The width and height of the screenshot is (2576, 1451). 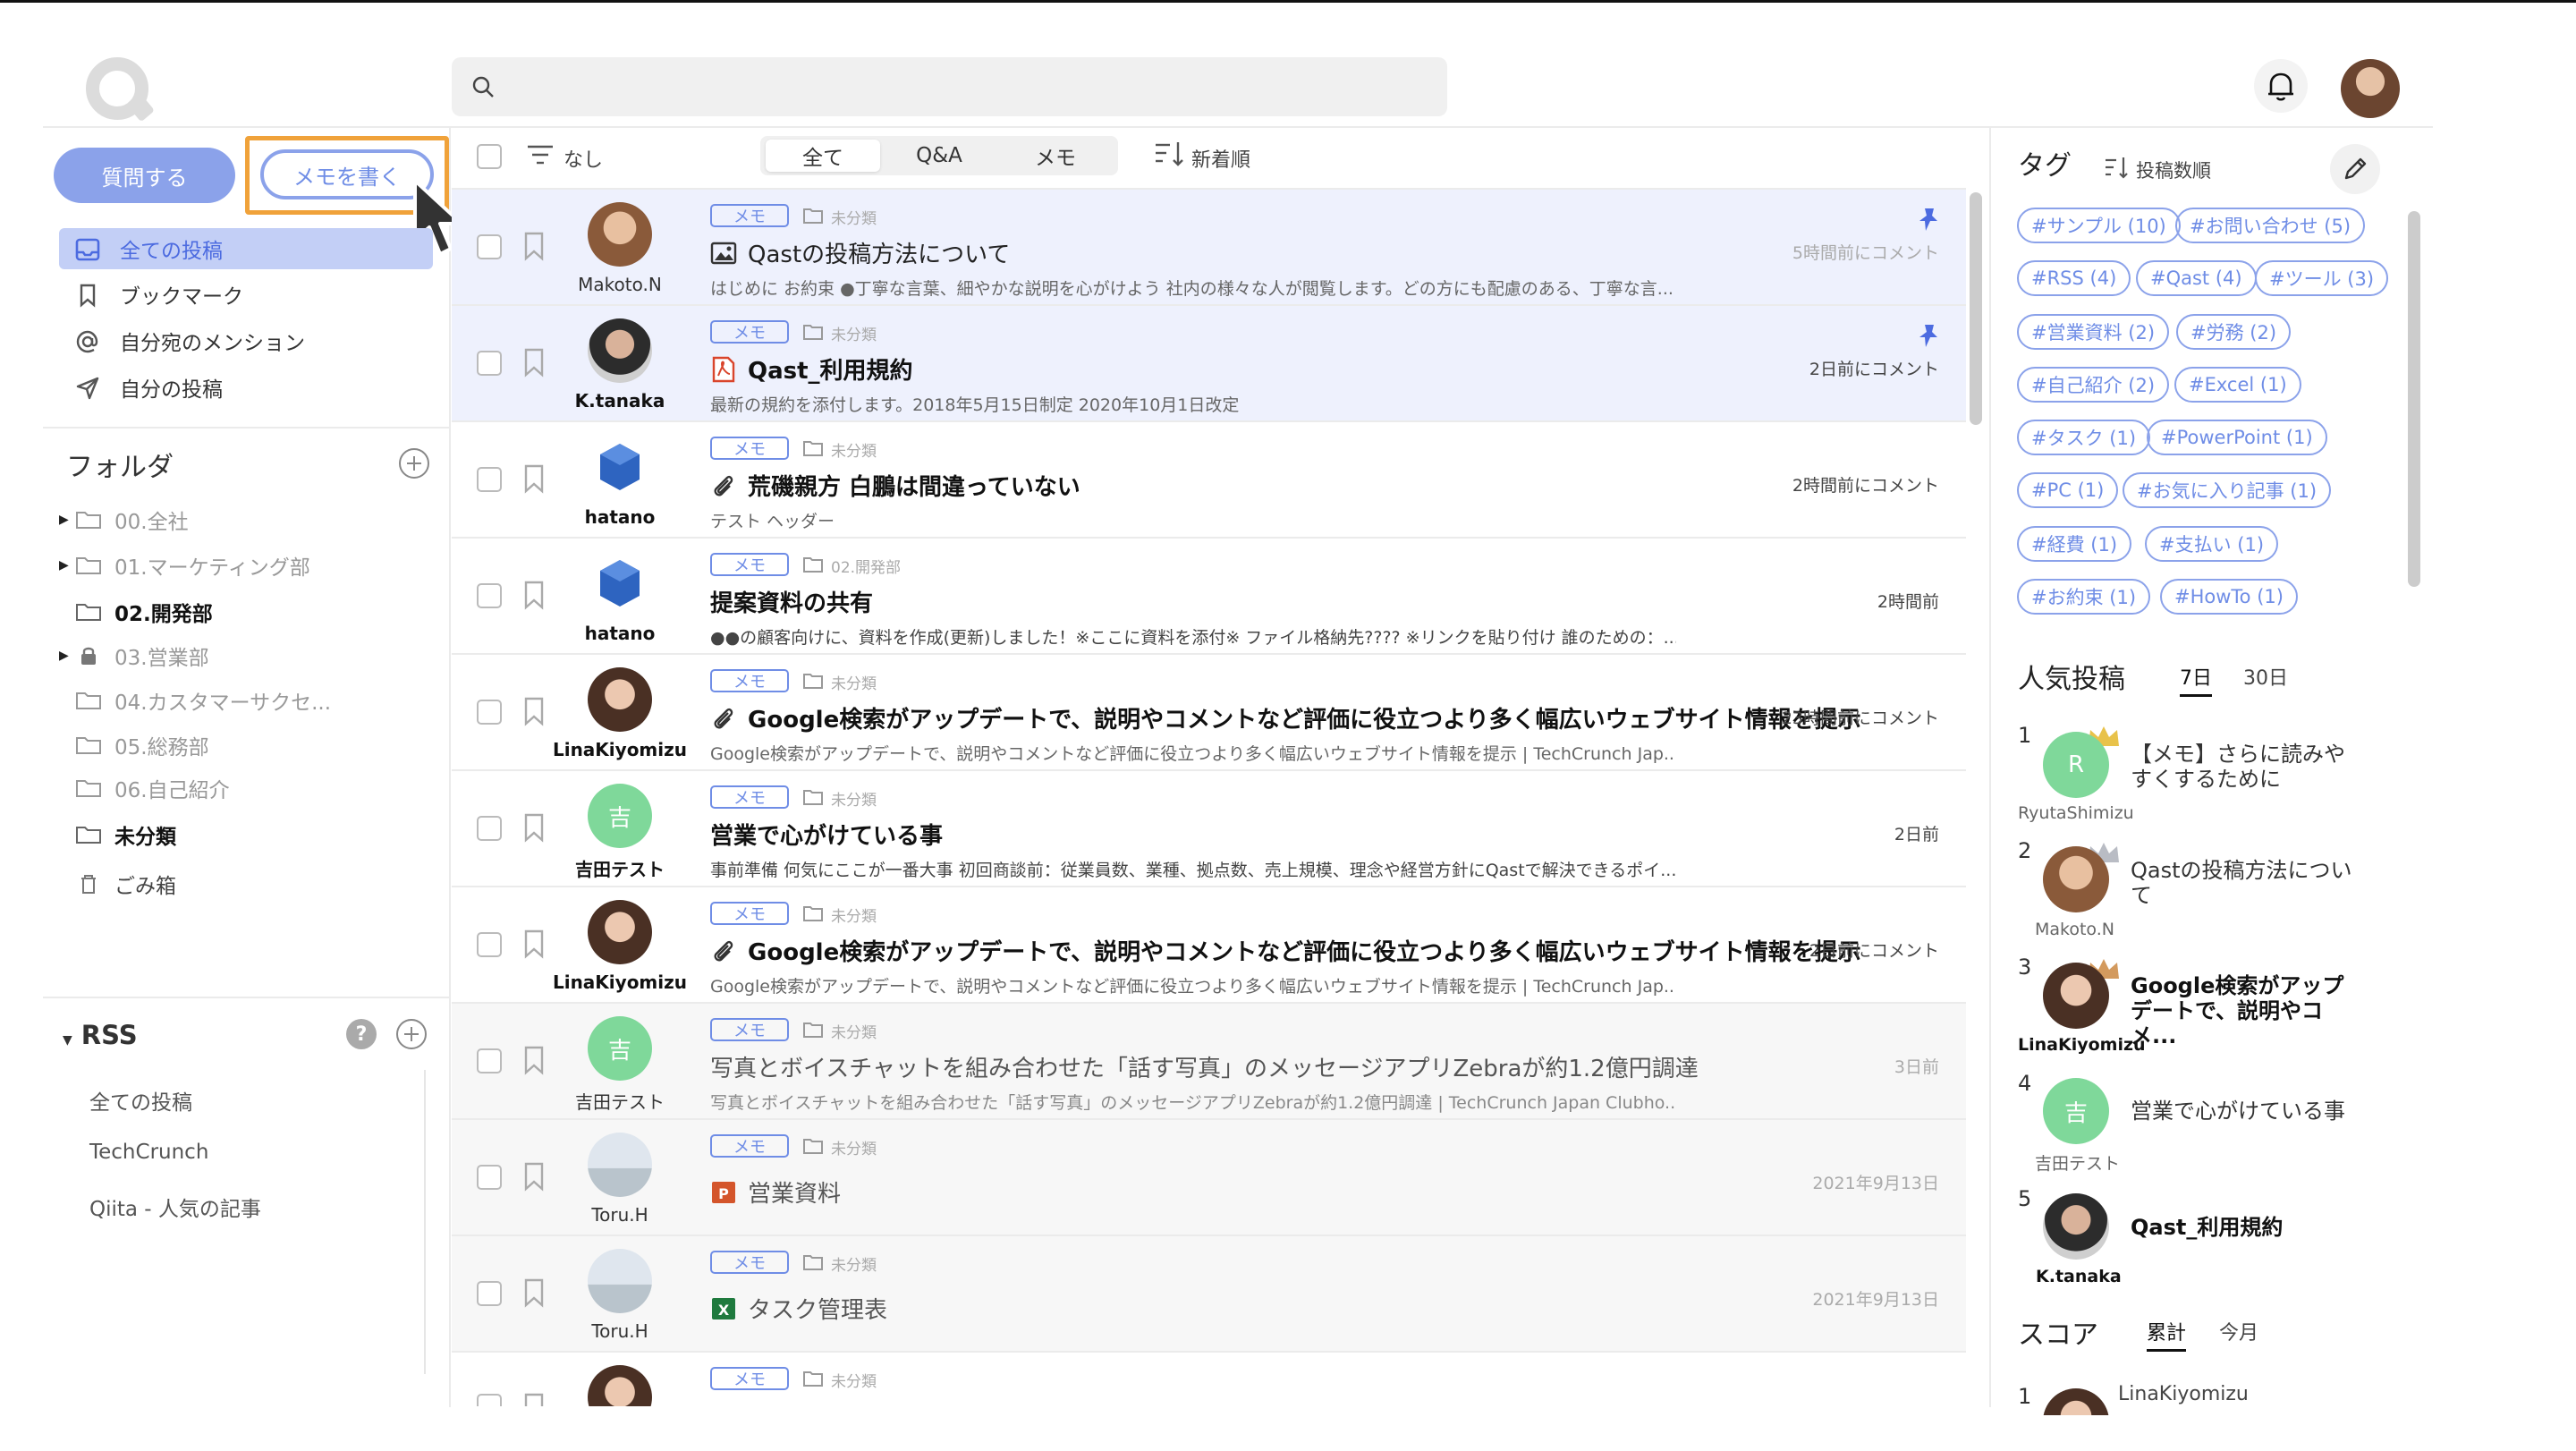 What do you see at coordinates (140, 1100) in the screenshot?
I see `rss-item: 全ての投稿` at bounding box center [140, 1100].